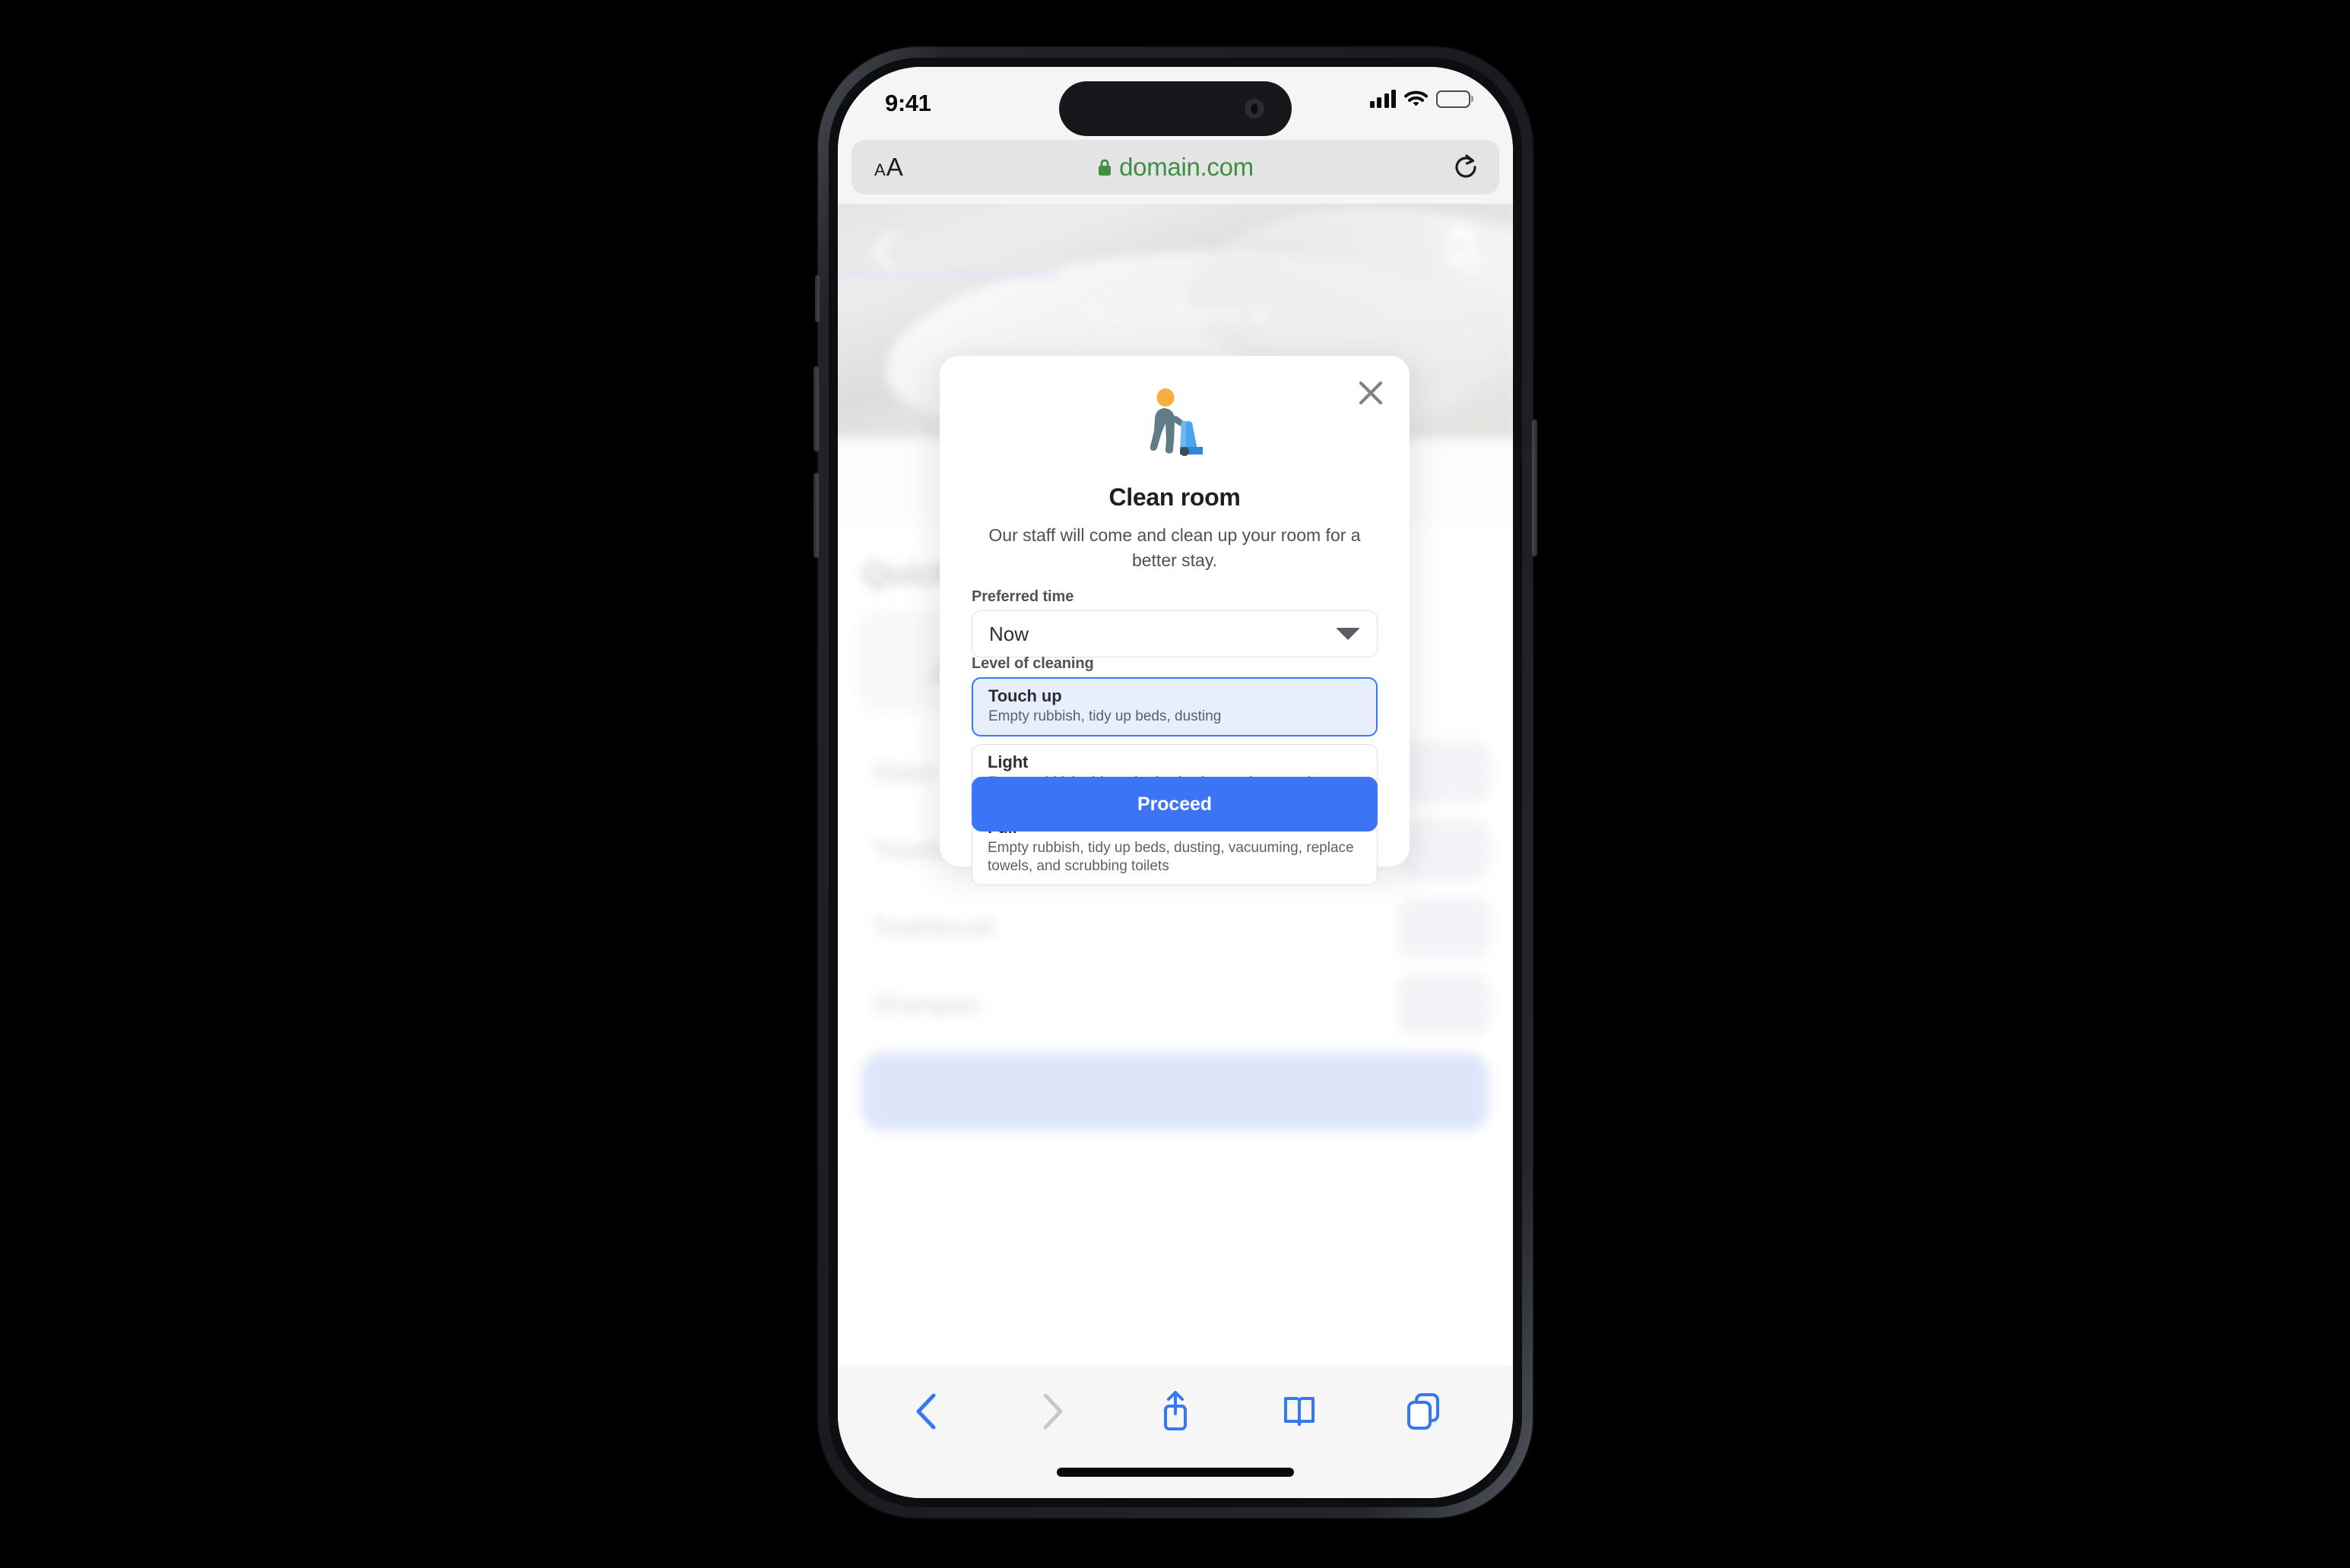 The width and height of the screenshot is (2350, 1568). What do you see at coordinates (1299, 1411) in the screenshot?
I see `bookmarks-book-icon` at bounding box center [1299, 1411].